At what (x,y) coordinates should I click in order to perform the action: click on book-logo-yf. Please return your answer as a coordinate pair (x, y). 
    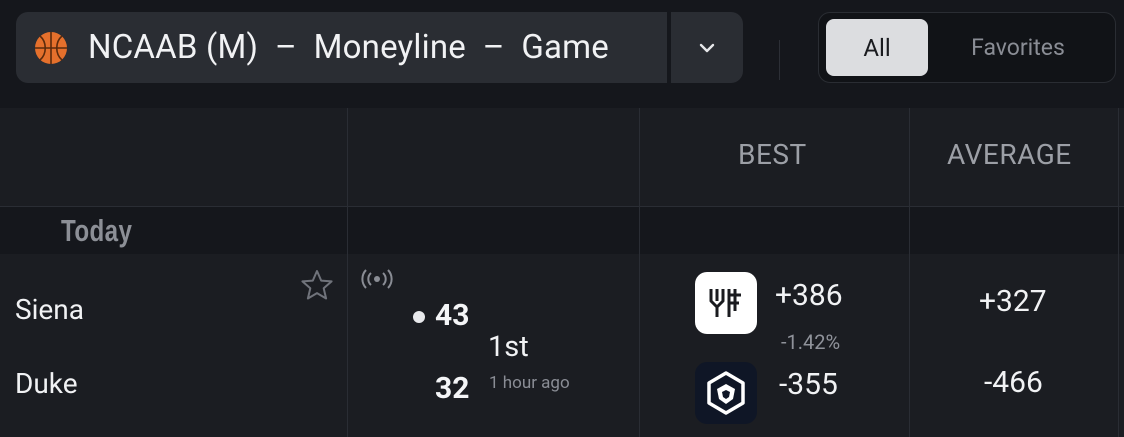
    Looking at the image, I should click on (726, 303).